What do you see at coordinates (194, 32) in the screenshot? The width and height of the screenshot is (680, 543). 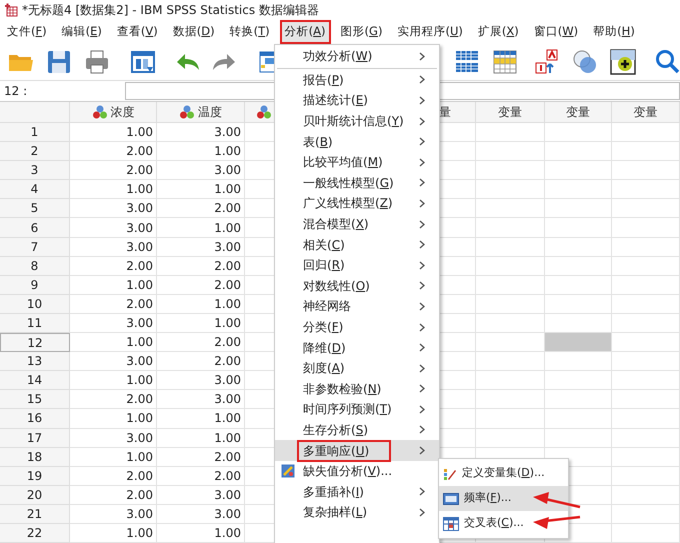 I see `menu-item: 数据(D)` at bounding box center [194, 32].